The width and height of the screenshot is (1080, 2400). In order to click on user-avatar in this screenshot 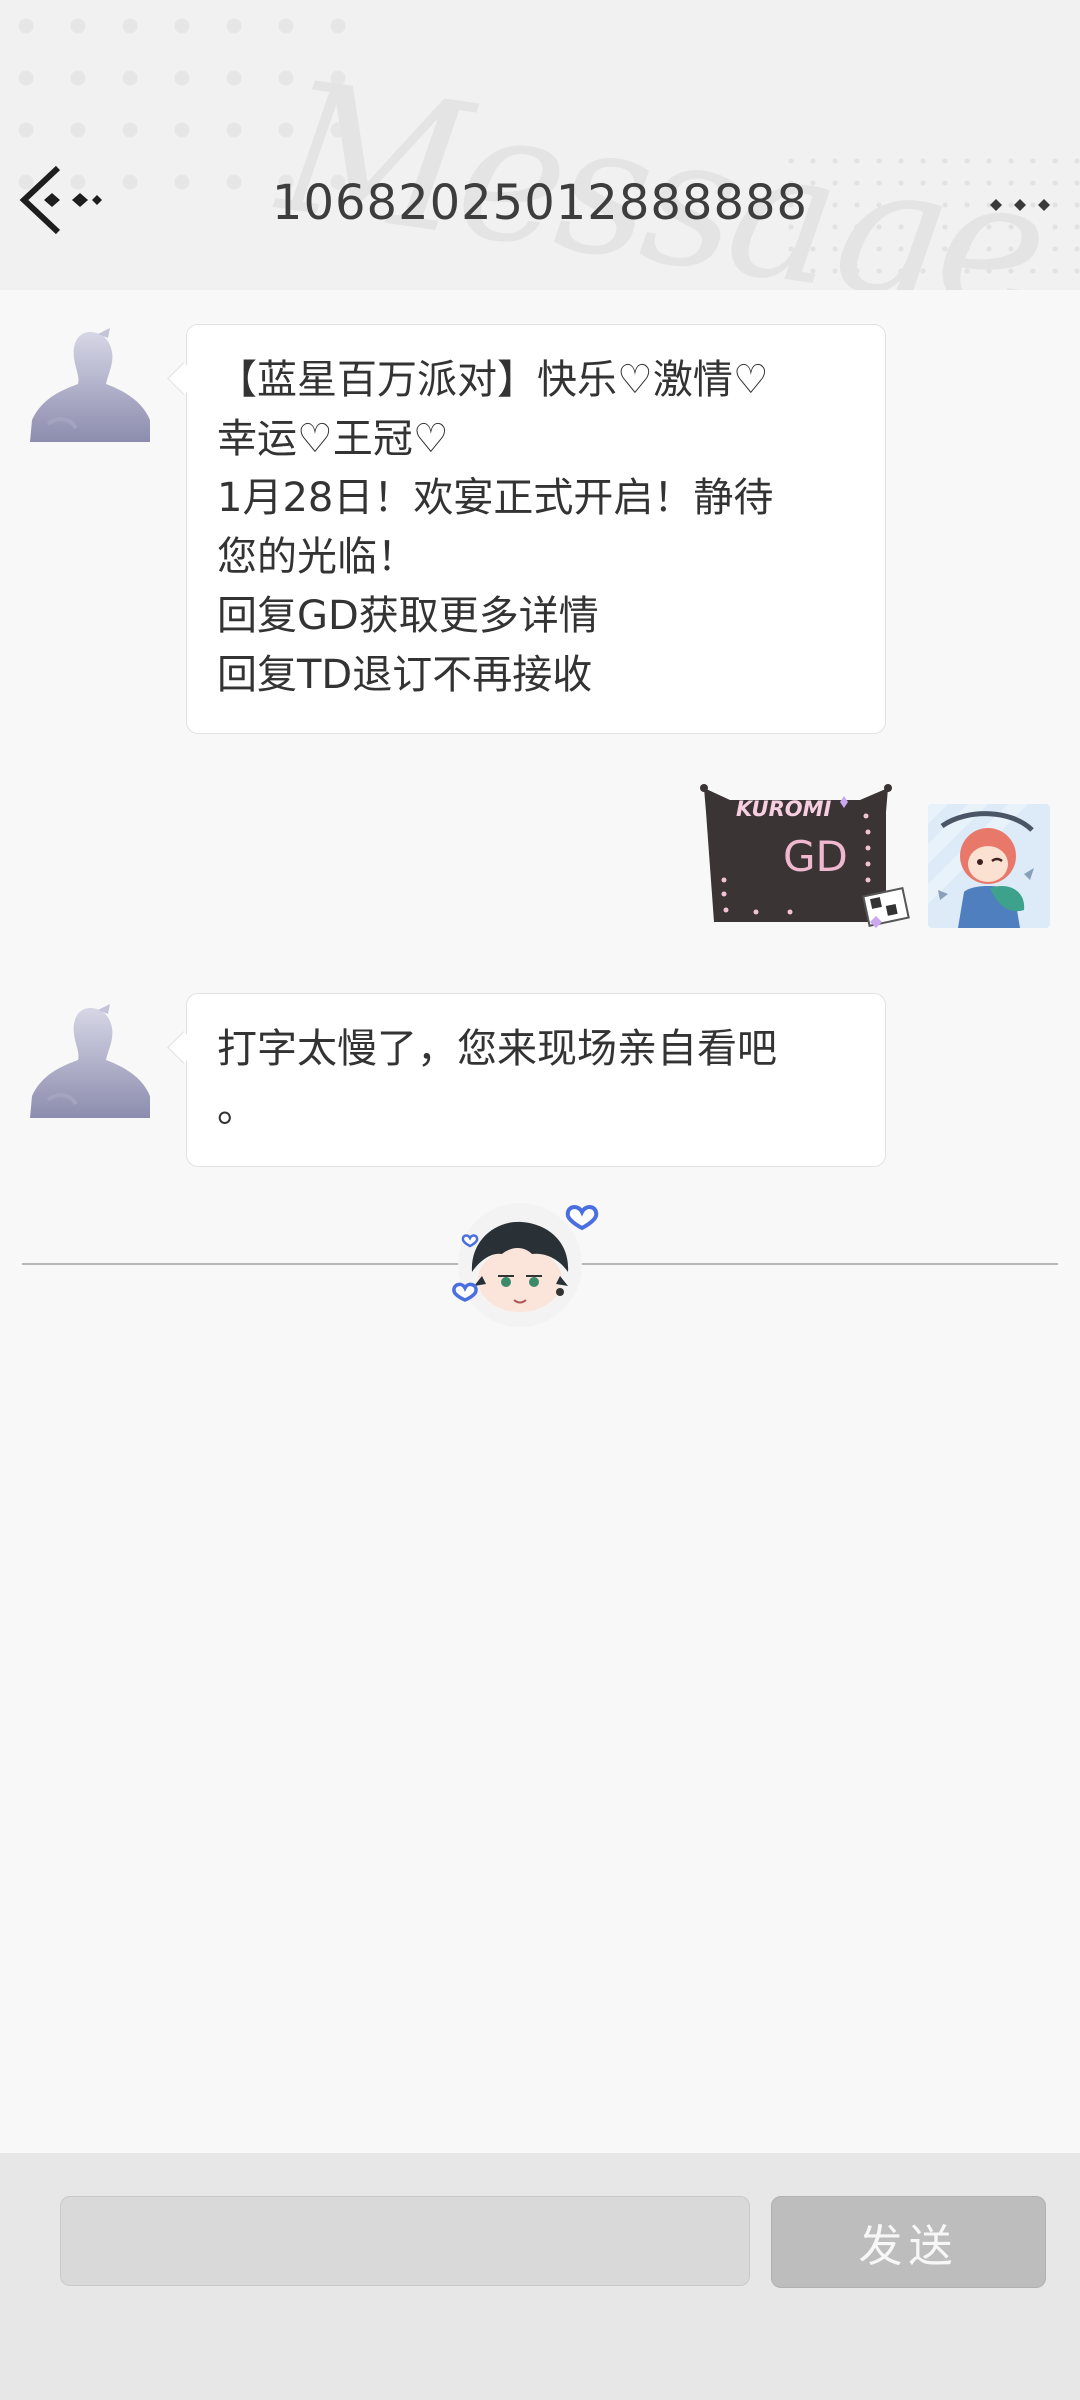, I will do `click(989, 866)`.